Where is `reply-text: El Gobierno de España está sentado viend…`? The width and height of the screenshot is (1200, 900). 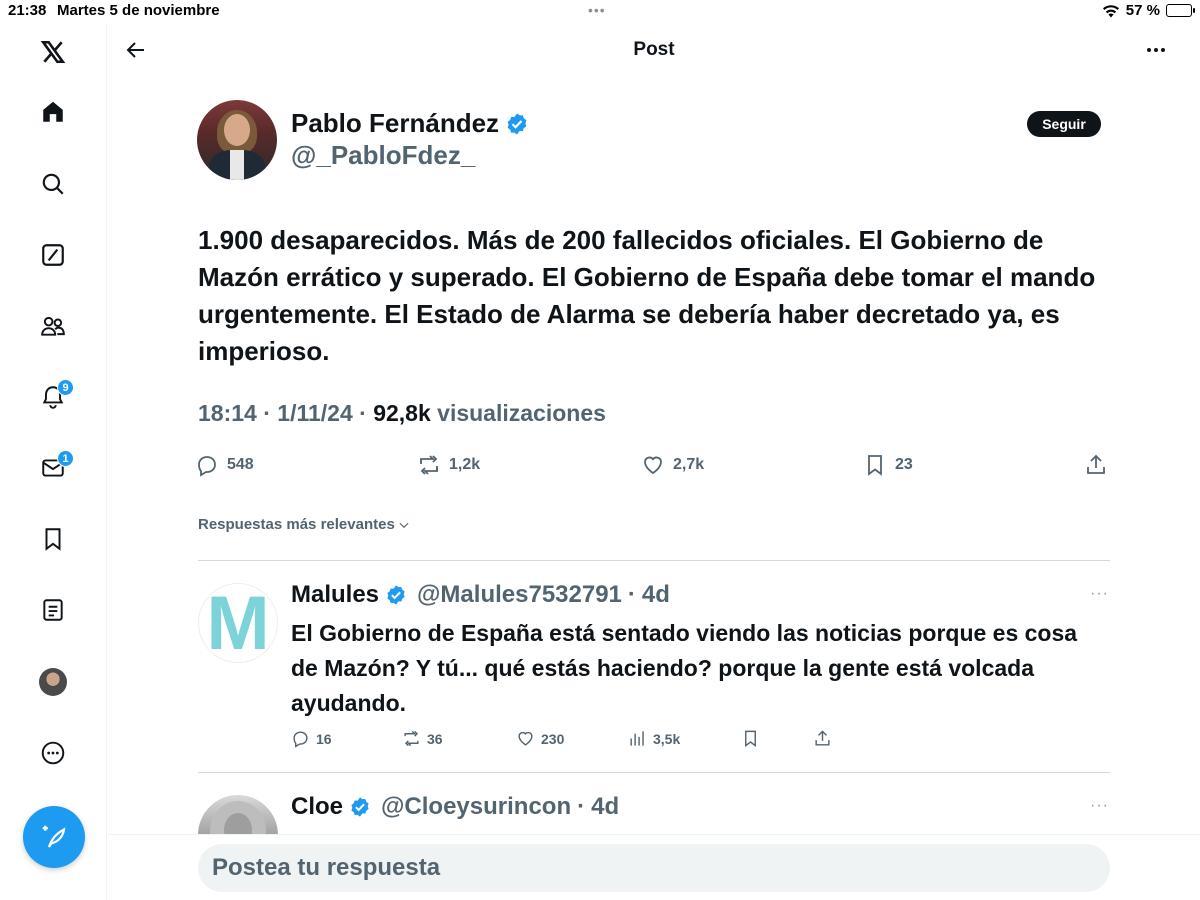
reply-text: El Gobierno de España está sentado viend… is located at coordinates (684, 668).